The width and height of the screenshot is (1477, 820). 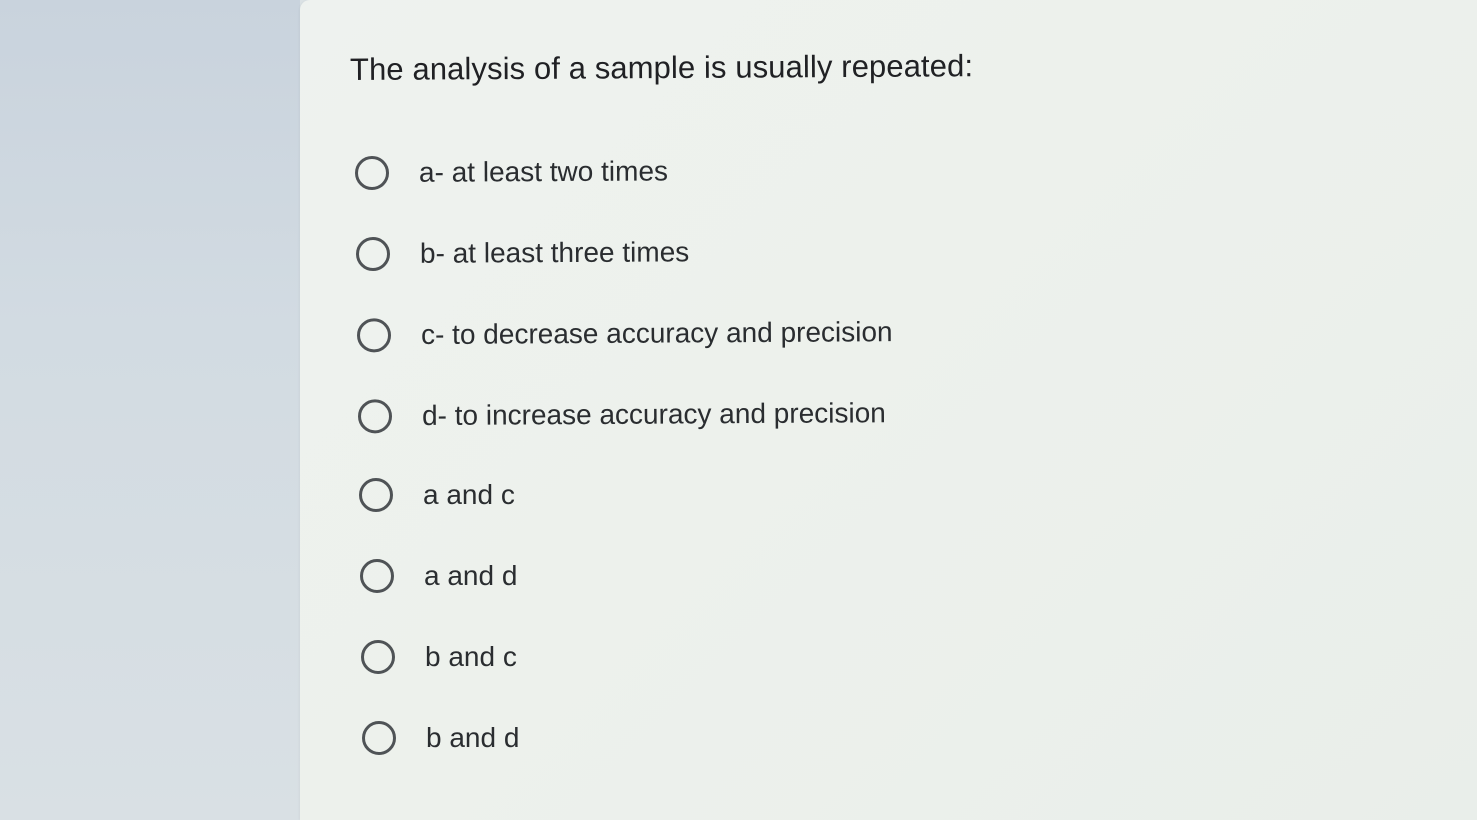 What do you see at coordinates (754, 170) in the screenshot?
I see `answer-option-a: a- at least two times` at bounding box center [754, 170].